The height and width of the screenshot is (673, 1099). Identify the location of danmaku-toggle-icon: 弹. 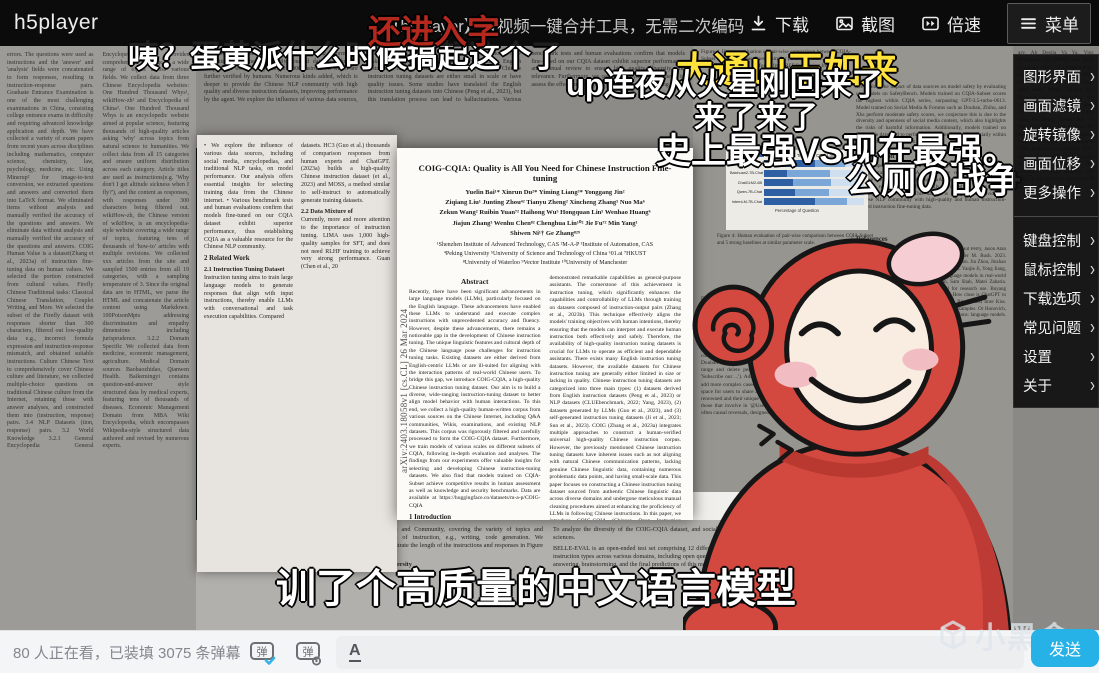
(263, 652).